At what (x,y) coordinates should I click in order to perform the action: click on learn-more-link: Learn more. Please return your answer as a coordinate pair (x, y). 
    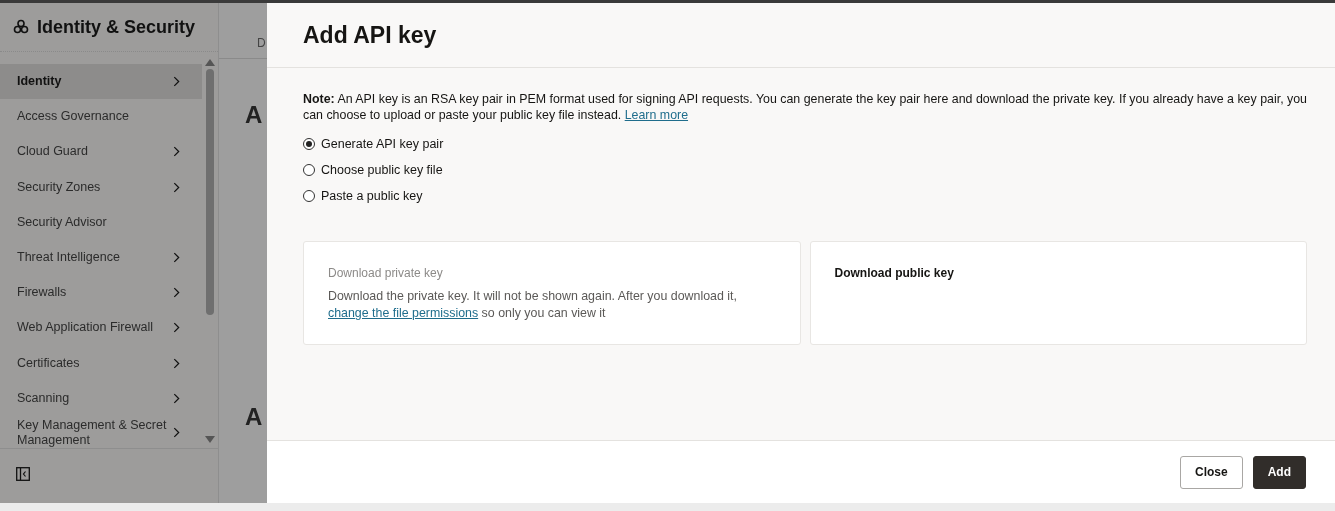
    Looking at the image, I should click on (656, 114).